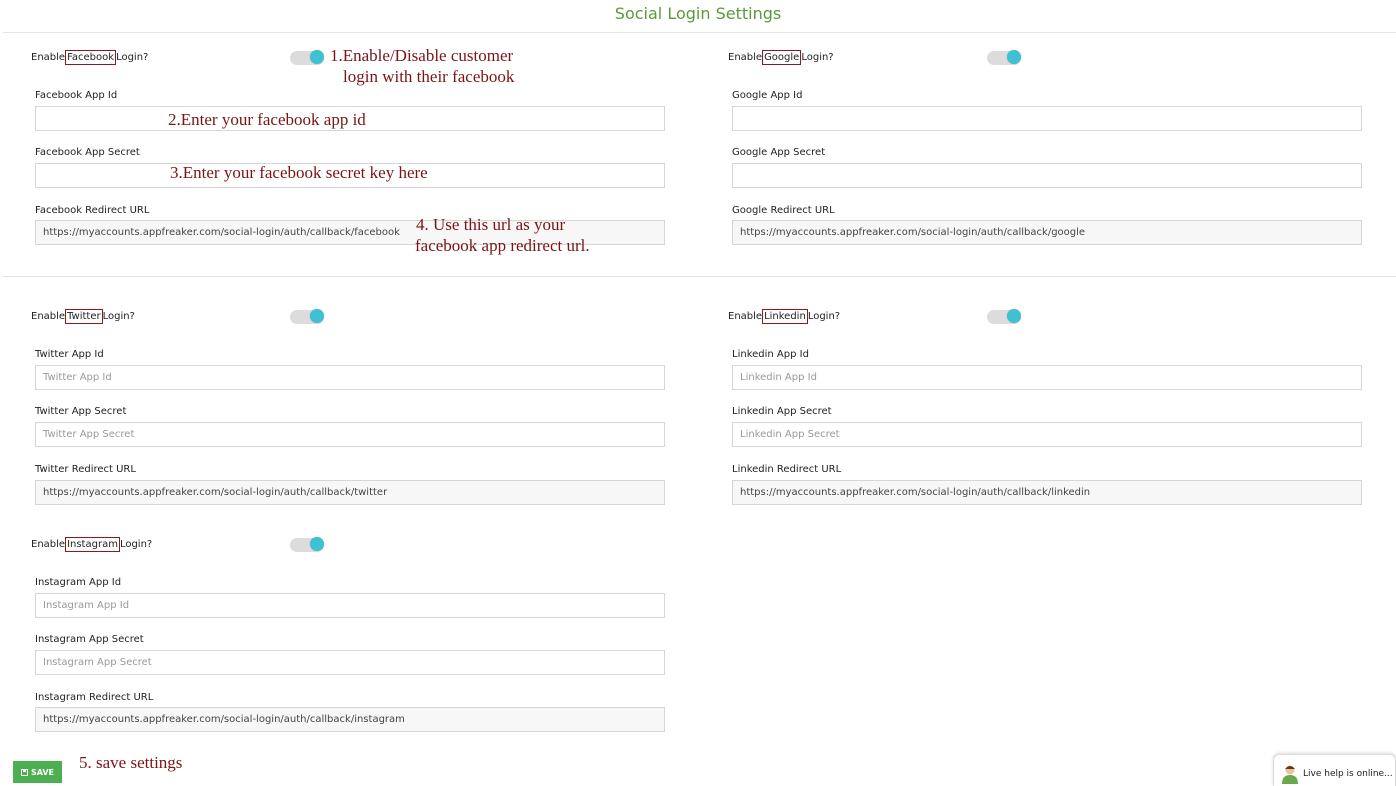 This screenshot has width=1396, height=786. I want to click on save-button: SAVE, so click(37, 772).